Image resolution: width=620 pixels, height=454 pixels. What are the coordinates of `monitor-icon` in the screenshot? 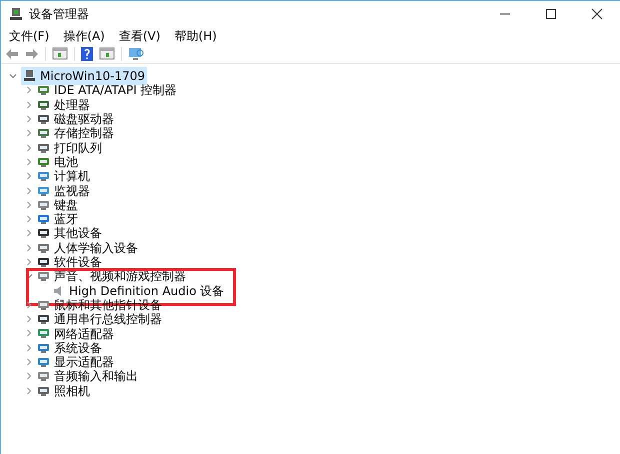 It's located at (136, 53).